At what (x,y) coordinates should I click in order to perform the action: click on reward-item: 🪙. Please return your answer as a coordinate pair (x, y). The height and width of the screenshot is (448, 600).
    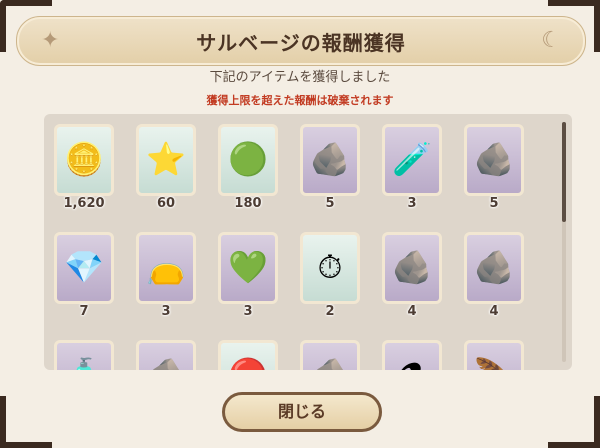
    Looking at the image, I should click on (84, 160).